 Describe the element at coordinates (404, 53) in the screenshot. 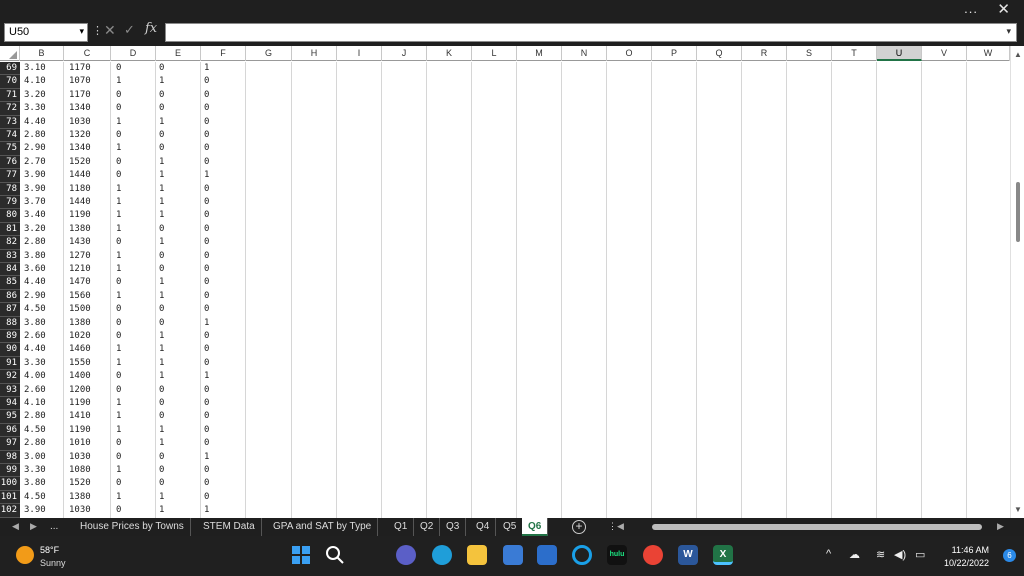

I see `column-header-j: J` at that location.